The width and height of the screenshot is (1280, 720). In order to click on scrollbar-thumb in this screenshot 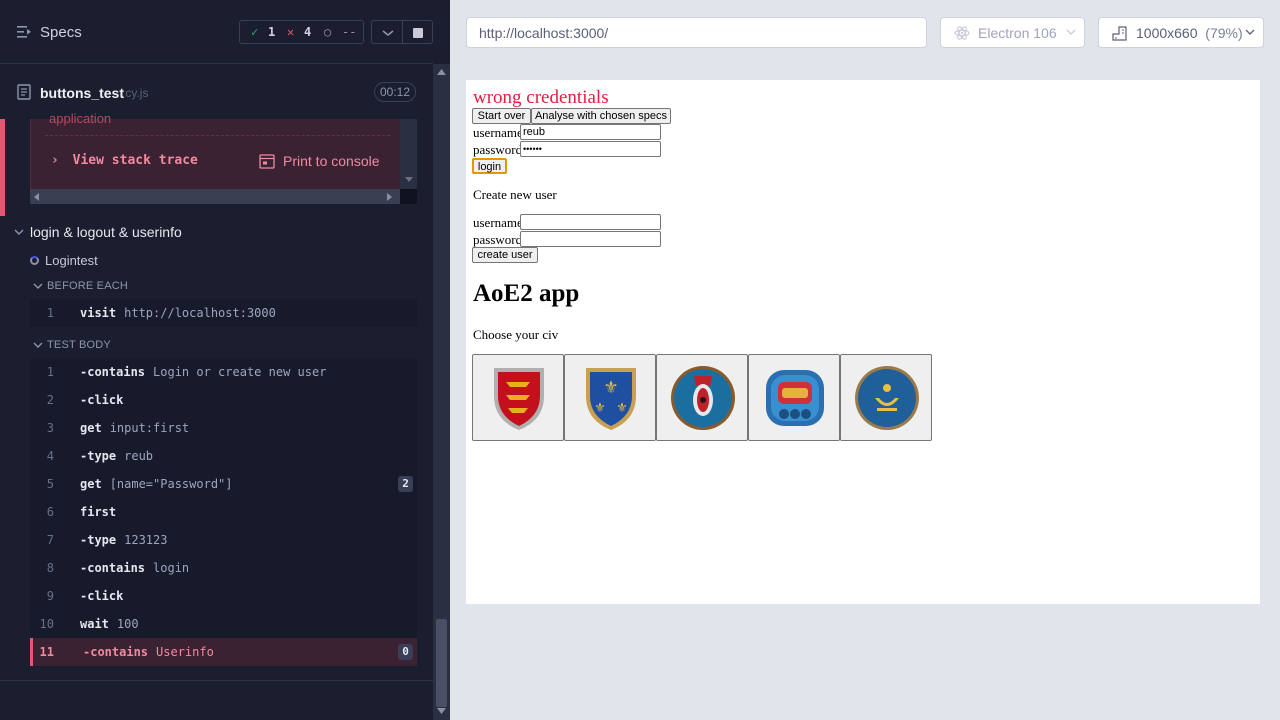, I will do `click(441, 663)`.